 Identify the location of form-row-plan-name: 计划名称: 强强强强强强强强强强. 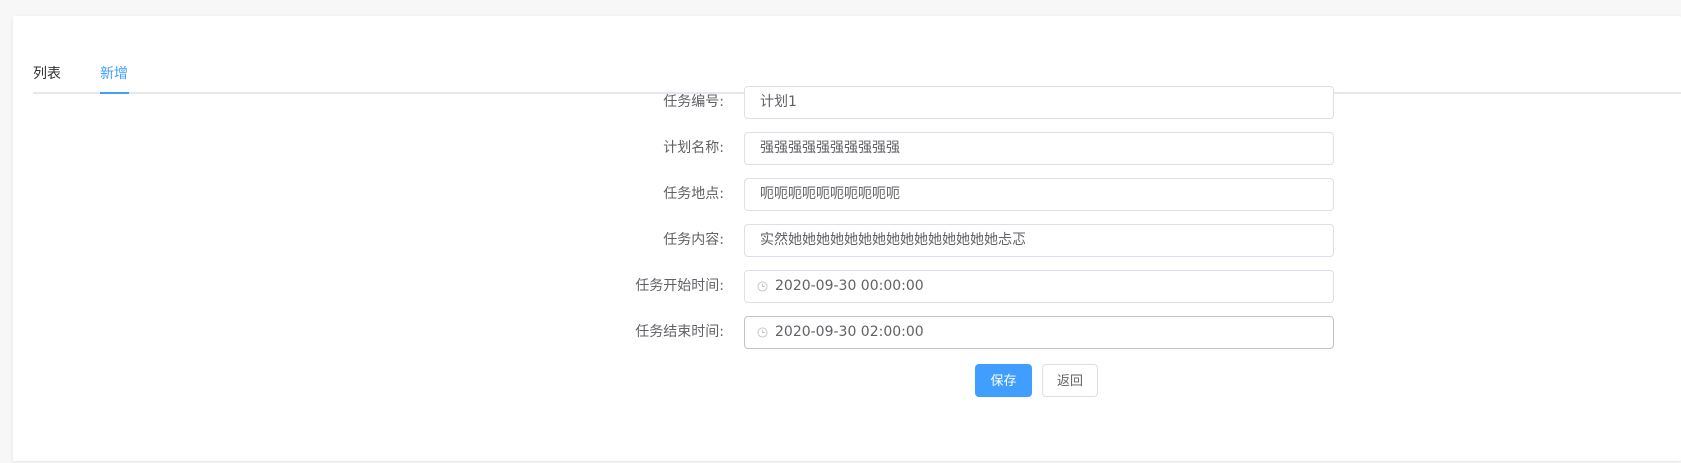
(847, 148).